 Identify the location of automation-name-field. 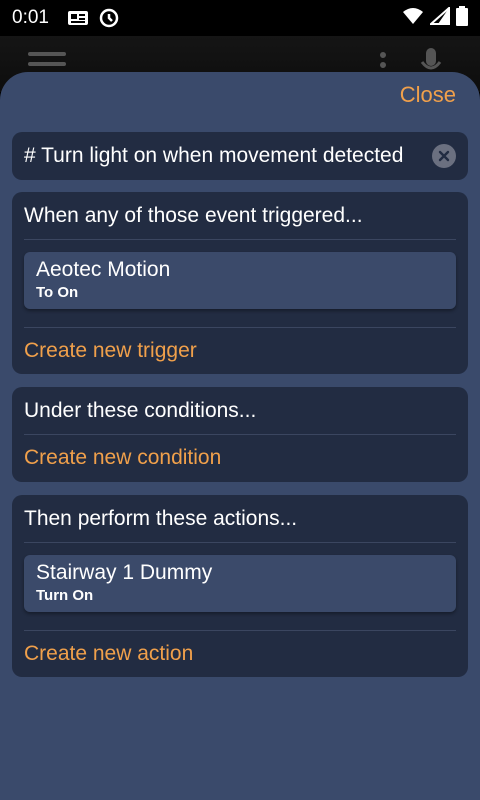
(240, 156).